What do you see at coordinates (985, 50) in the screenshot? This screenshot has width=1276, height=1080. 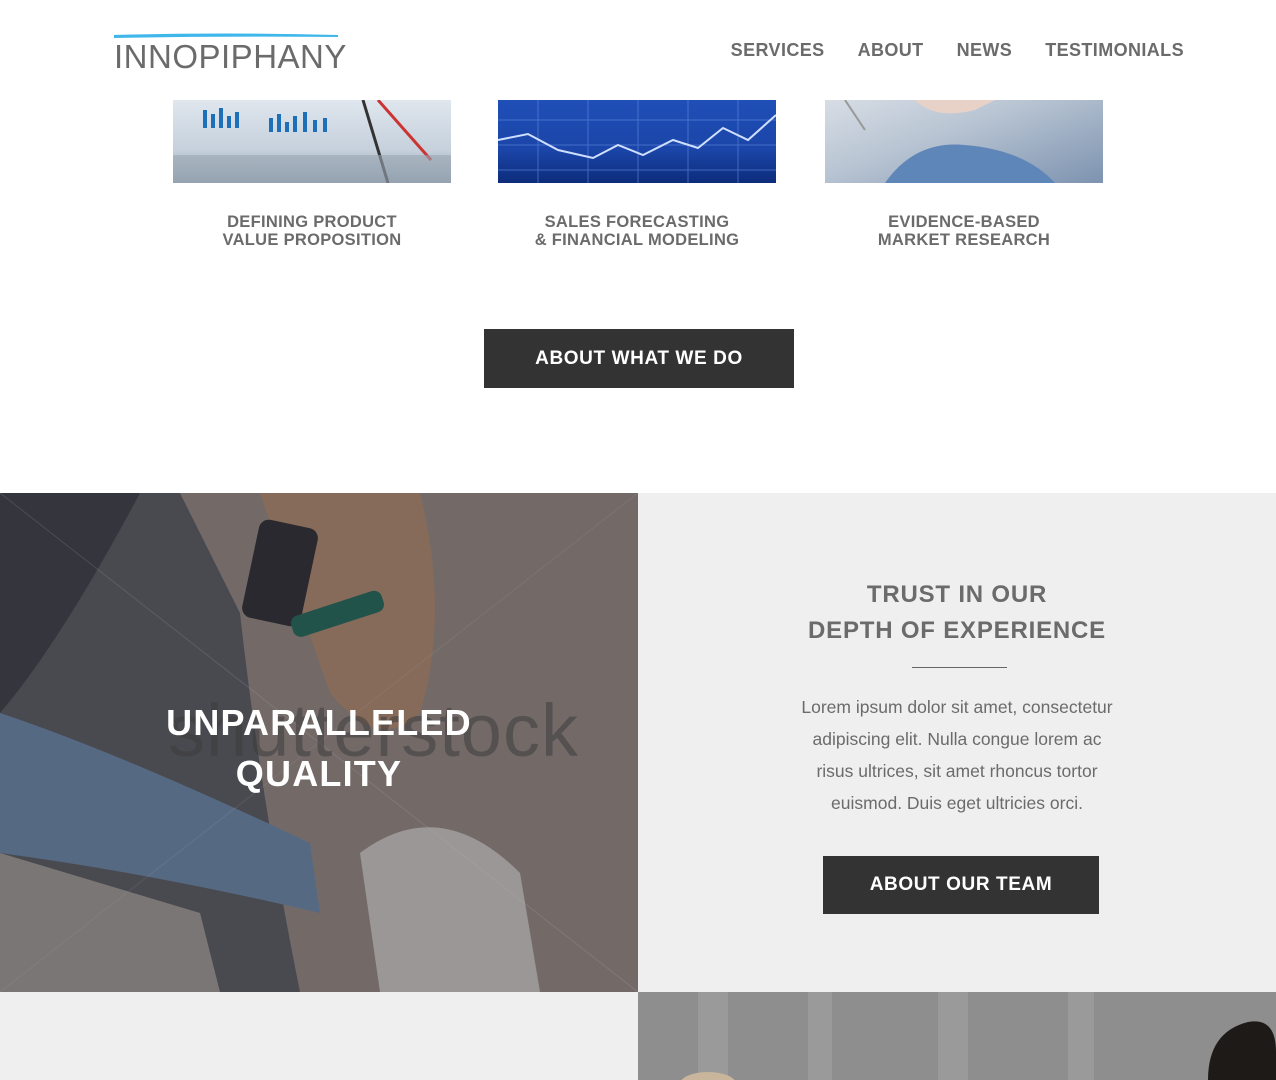 I see `nav-news: NEWS` at bounding box center [985, 50].